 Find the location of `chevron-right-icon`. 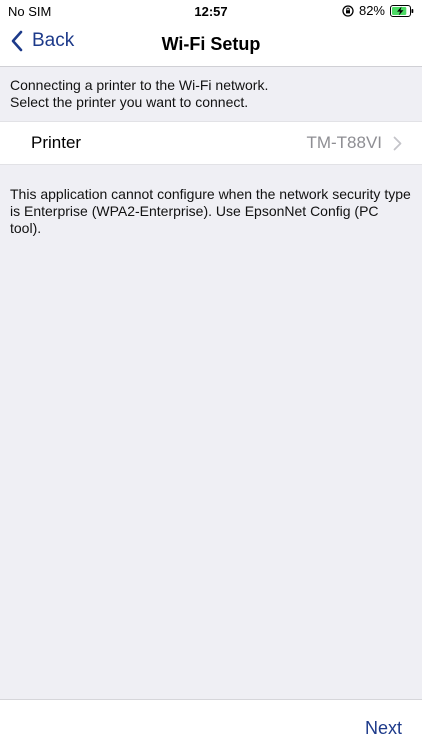

chevron-right-icon is located at coordinates (397, 143).